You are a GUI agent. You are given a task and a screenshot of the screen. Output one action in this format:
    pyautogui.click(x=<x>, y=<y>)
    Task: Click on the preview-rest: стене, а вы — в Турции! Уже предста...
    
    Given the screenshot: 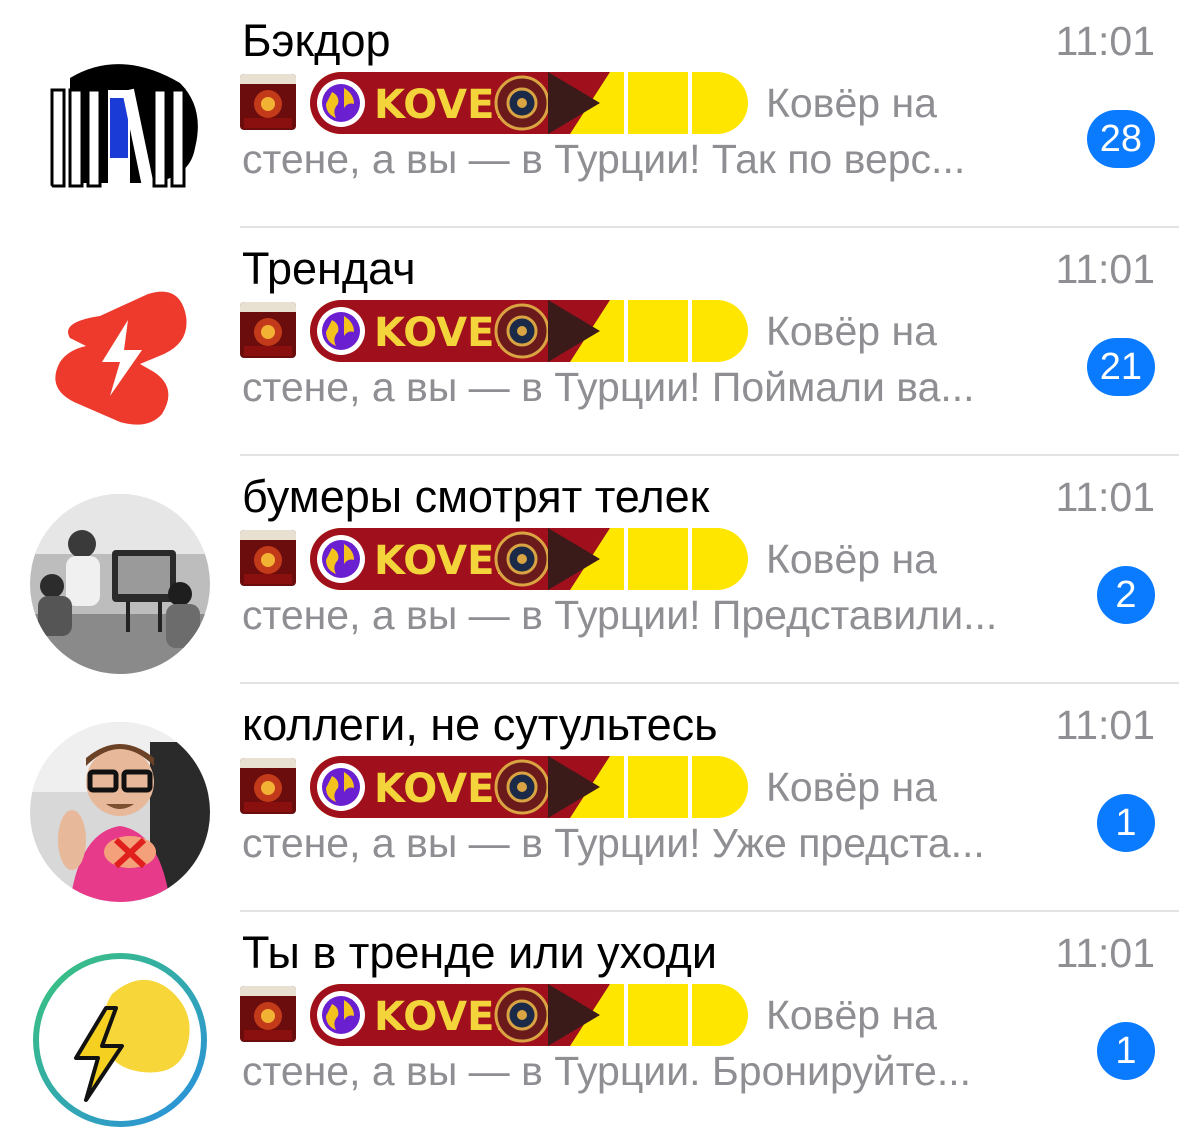 What is the action you would take?
    pyautogui.click(x=613, y=843)
    